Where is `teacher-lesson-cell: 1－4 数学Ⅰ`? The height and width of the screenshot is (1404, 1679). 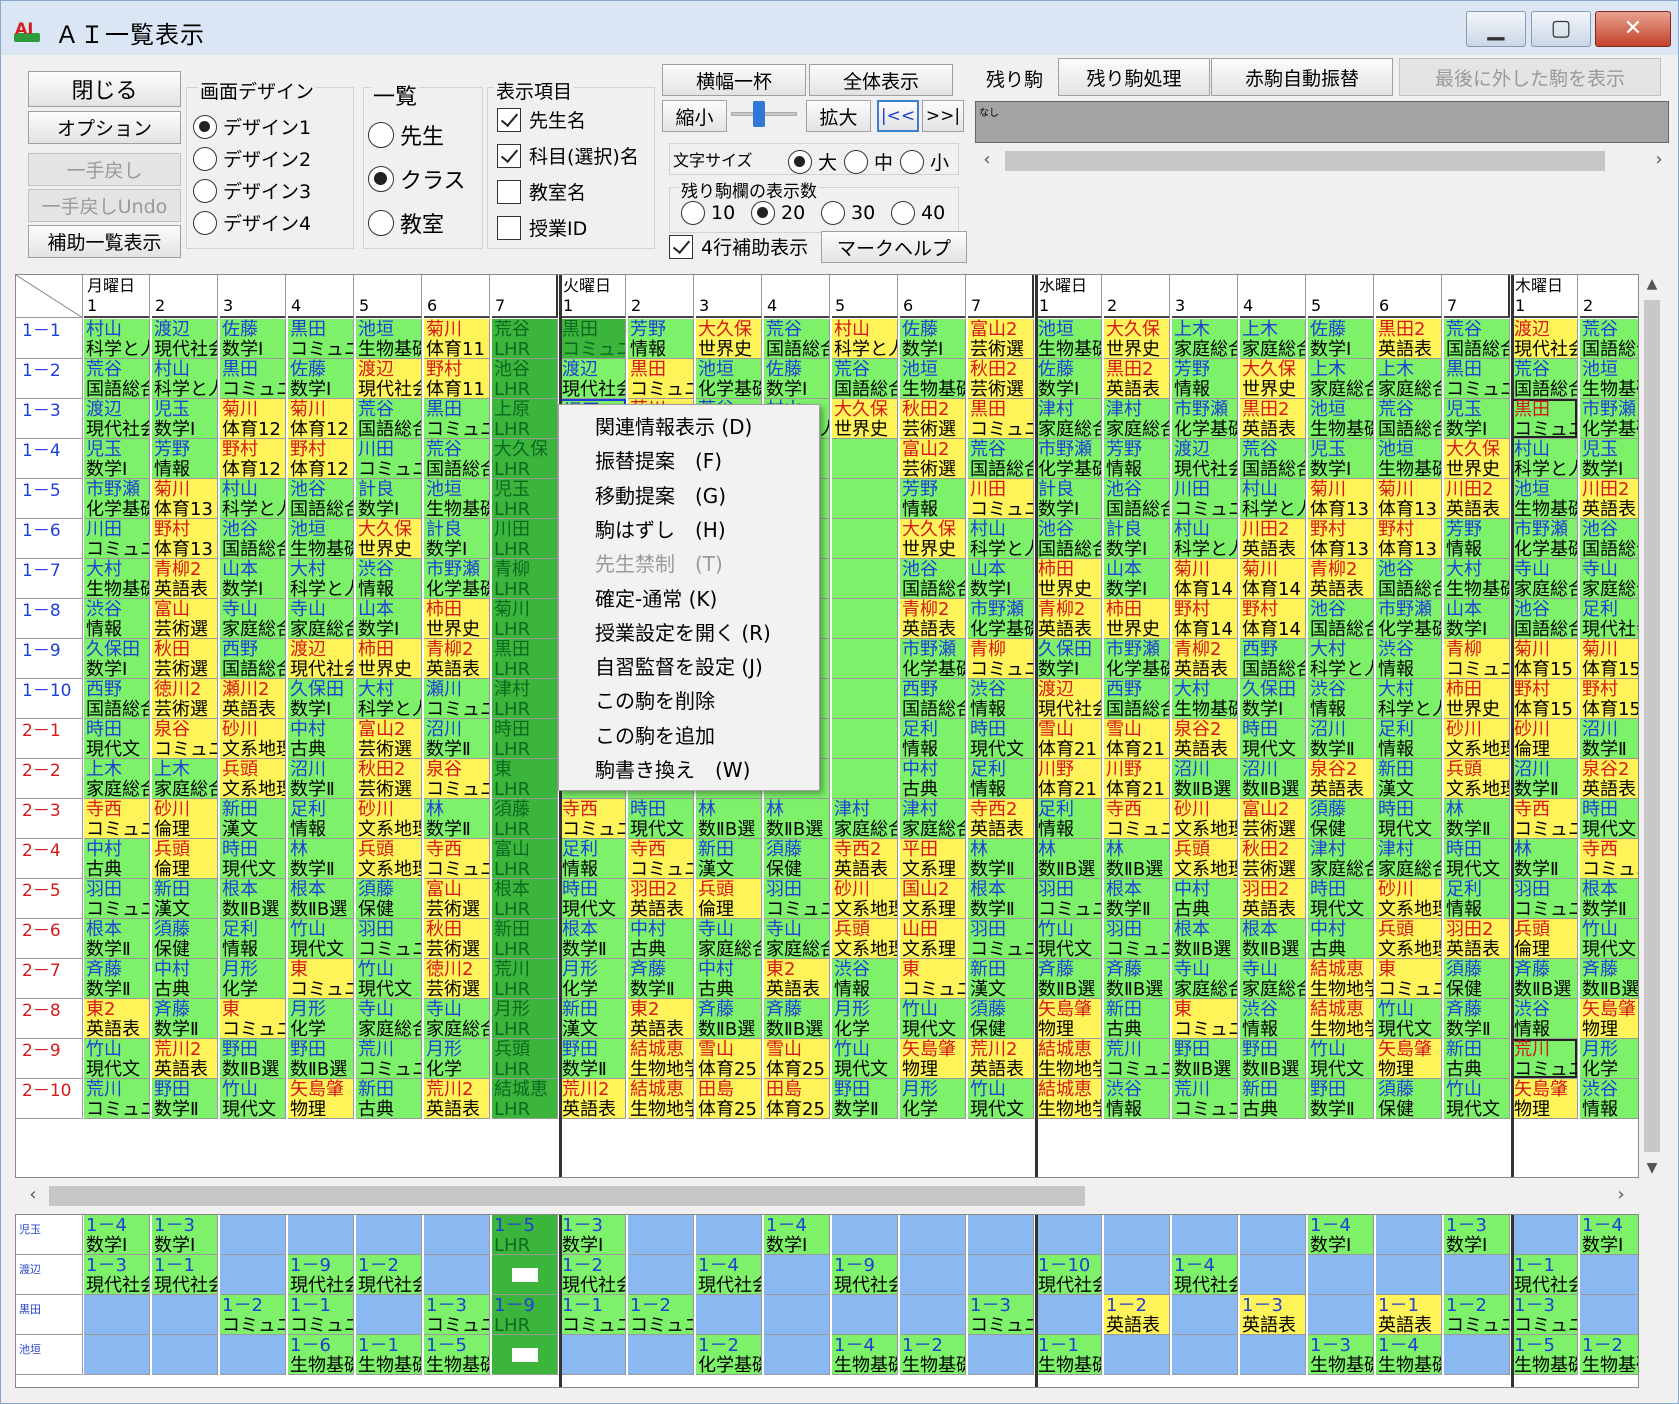
teacher-lesson-cell: 1－4 数学Ⅰ is located at coordinates (1609, 1235).